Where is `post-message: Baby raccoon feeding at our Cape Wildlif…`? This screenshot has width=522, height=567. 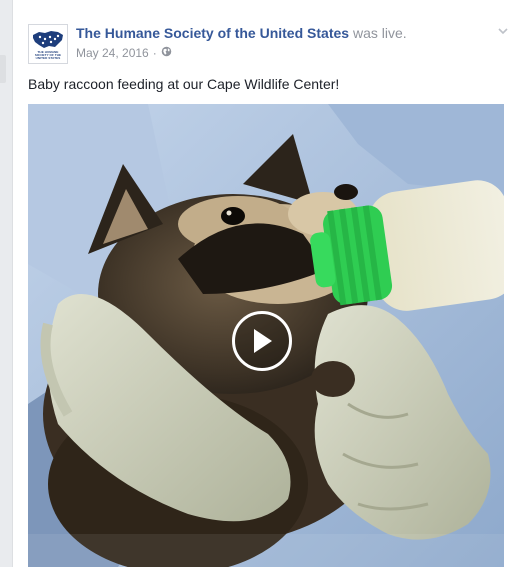 post-message: Baby raccoon feeding at our Cape Wildlif… is located at coordinates (184, 84).